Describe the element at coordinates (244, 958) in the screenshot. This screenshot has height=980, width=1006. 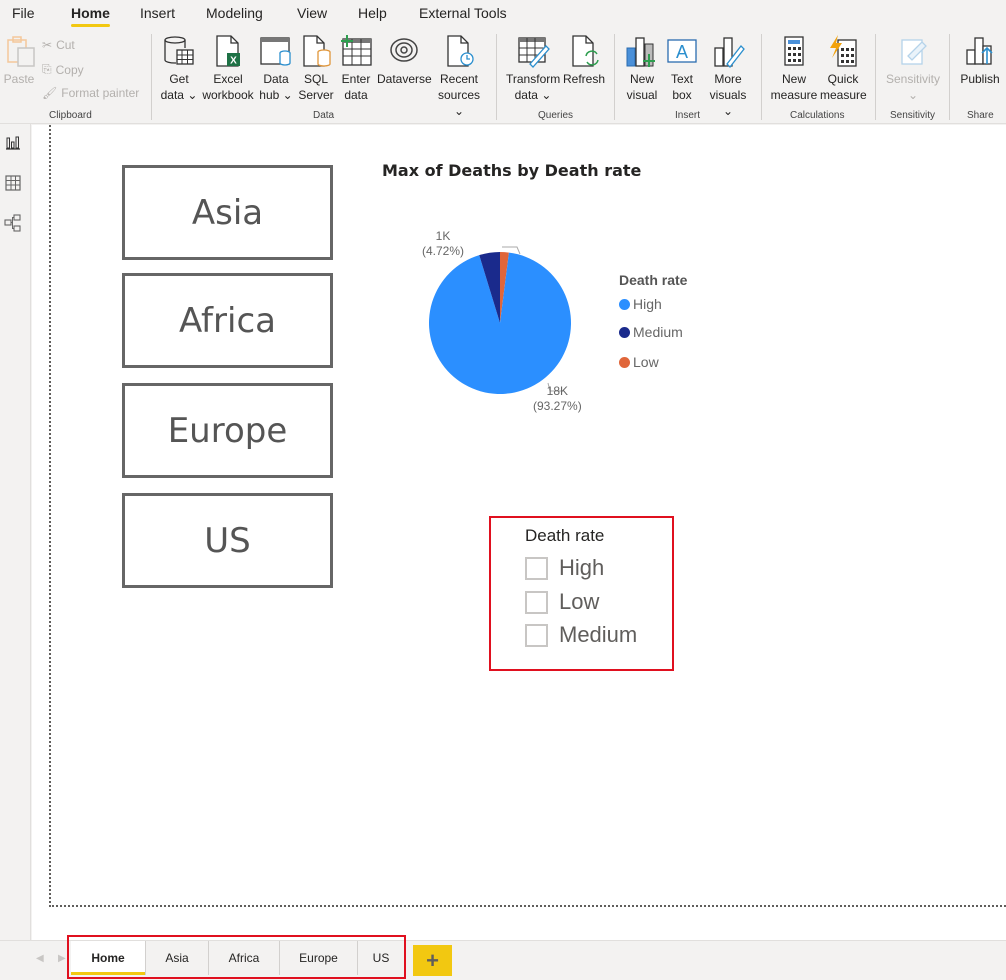
I see `page-tab-africa: Africa` at that location.